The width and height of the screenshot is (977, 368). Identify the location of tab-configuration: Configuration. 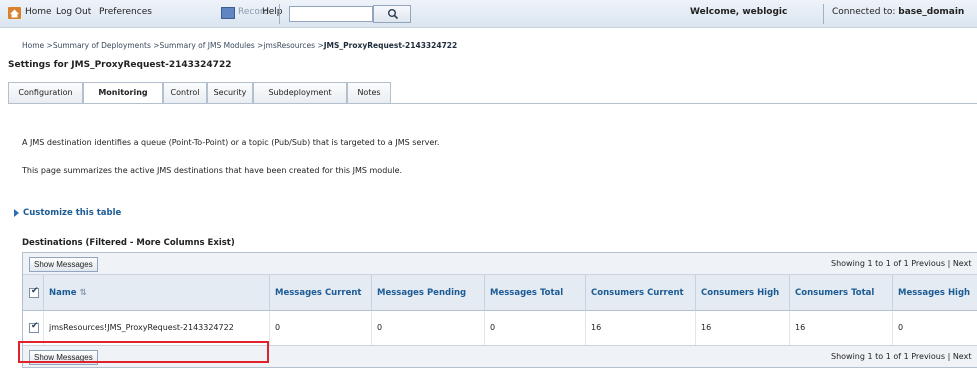
(45, 92).